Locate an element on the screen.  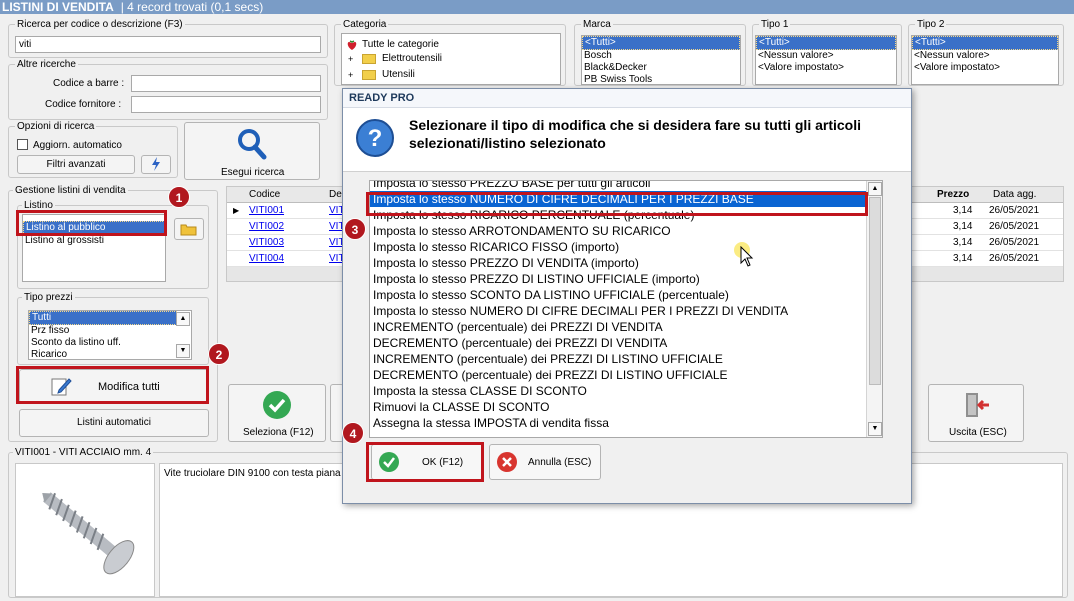
strawberry-icon is located at coordinates (352, 46).